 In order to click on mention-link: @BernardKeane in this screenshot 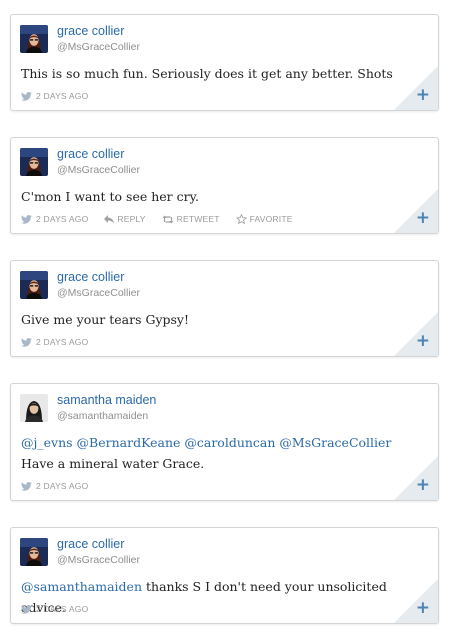, I will do `click(129, 442)`.